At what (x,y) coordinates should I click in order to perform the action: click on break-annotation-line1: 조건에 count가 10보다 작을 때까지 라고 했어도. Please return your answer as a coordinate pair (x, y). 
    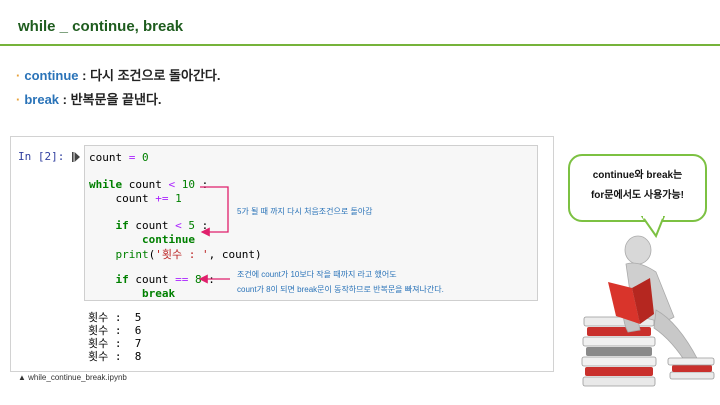
    Looking at the image, I should click on (317, 274).